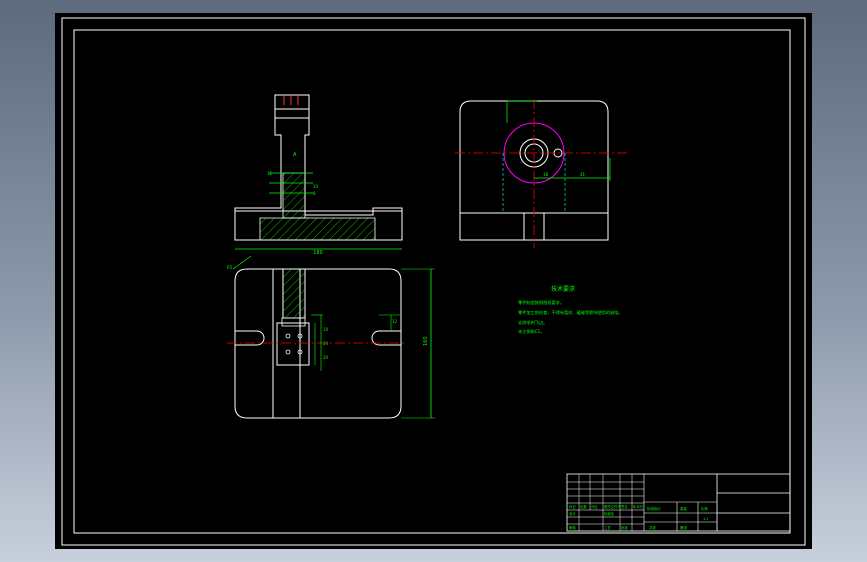 Image resolution: width=867 pixels, height=562 pixels. Describe the element at coordinates (638, 506) in the screenshot. I see `svg-text: 年月日` at that location.